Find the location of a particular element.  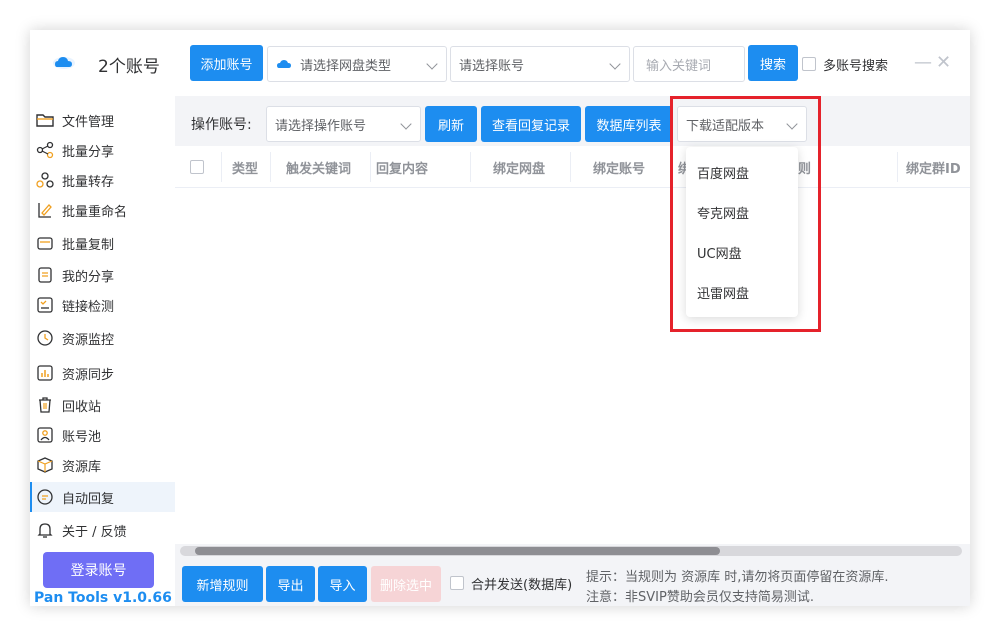

column-header: 绑定群ID is located at coordinates (933, 167).